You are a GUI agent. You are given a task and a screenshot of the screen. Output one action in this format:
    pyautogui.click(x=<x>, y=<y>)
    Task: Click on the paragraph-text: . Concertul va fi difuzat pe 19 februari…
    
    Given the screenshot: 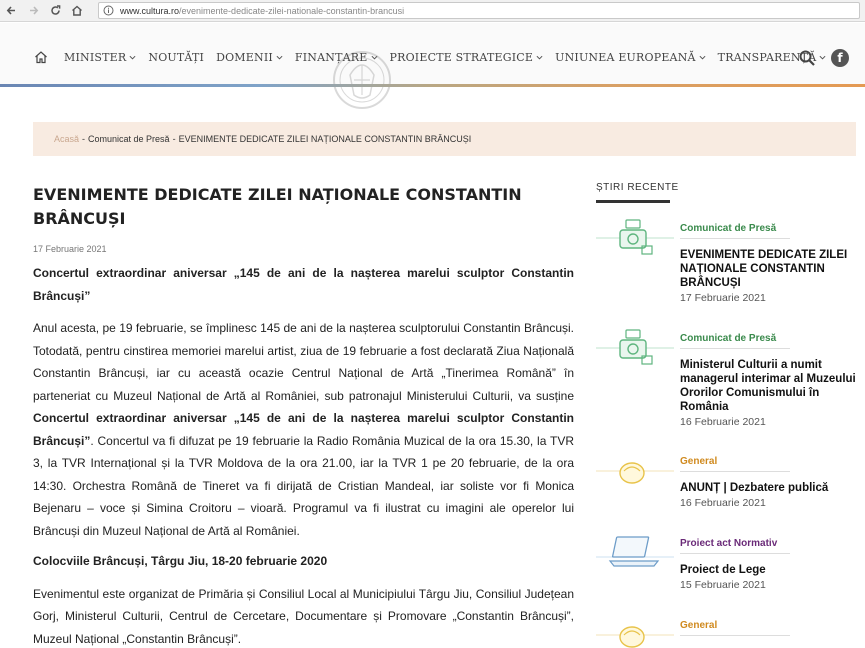 What is the action you would take?
    pyautogui.click(x=303, y=485)
    